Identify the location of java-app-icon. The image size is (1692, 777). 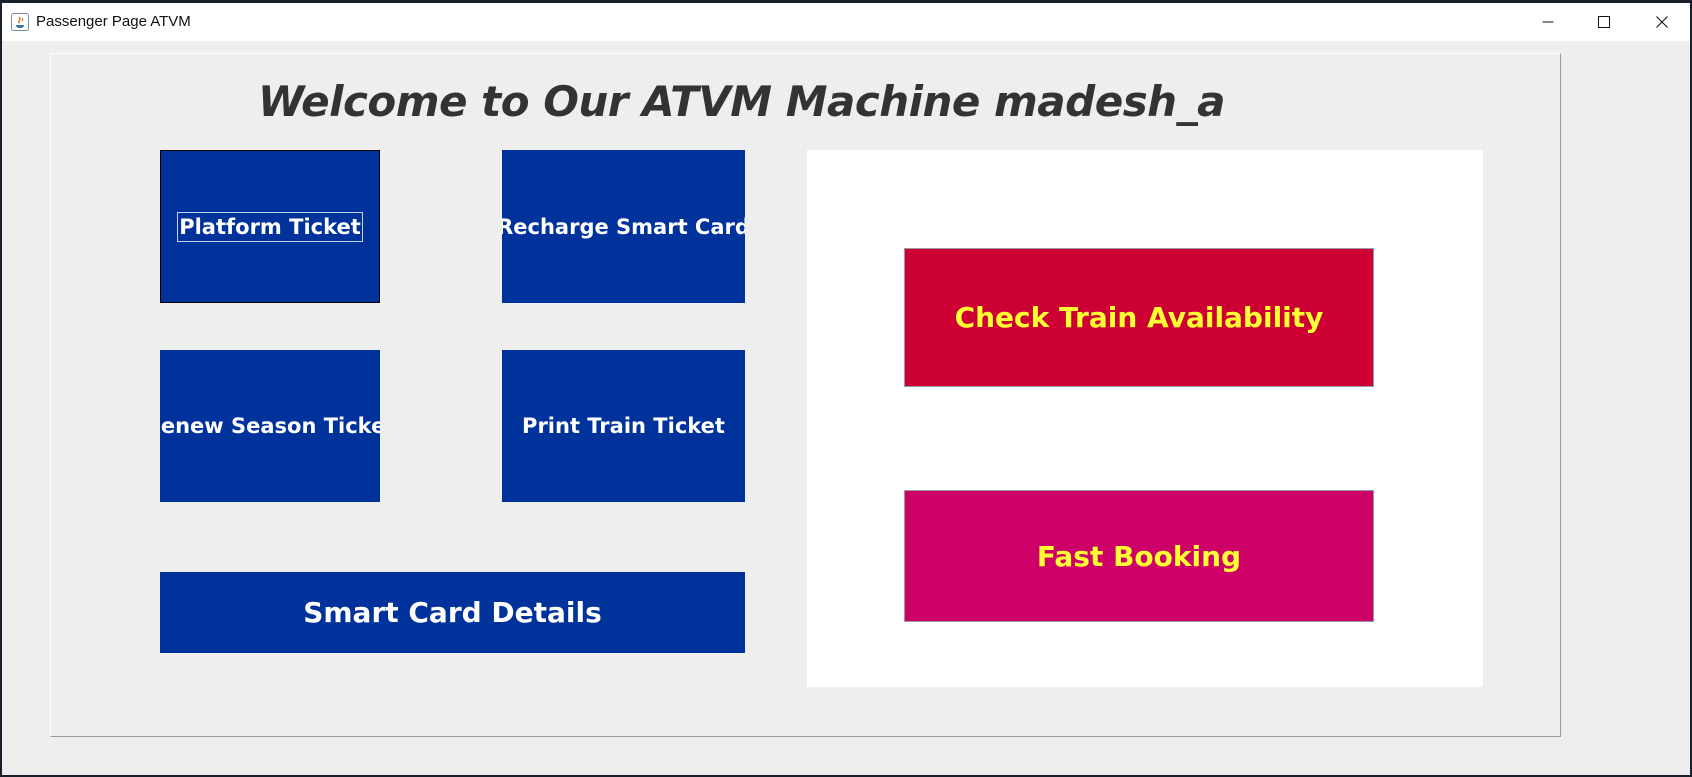
(20, 22).